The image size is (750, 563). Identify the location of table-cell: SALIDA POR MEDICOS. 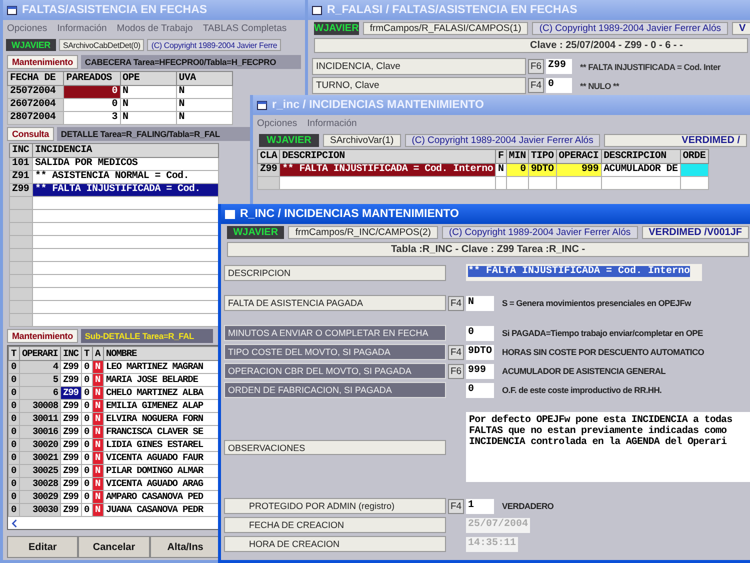
(125, 164).